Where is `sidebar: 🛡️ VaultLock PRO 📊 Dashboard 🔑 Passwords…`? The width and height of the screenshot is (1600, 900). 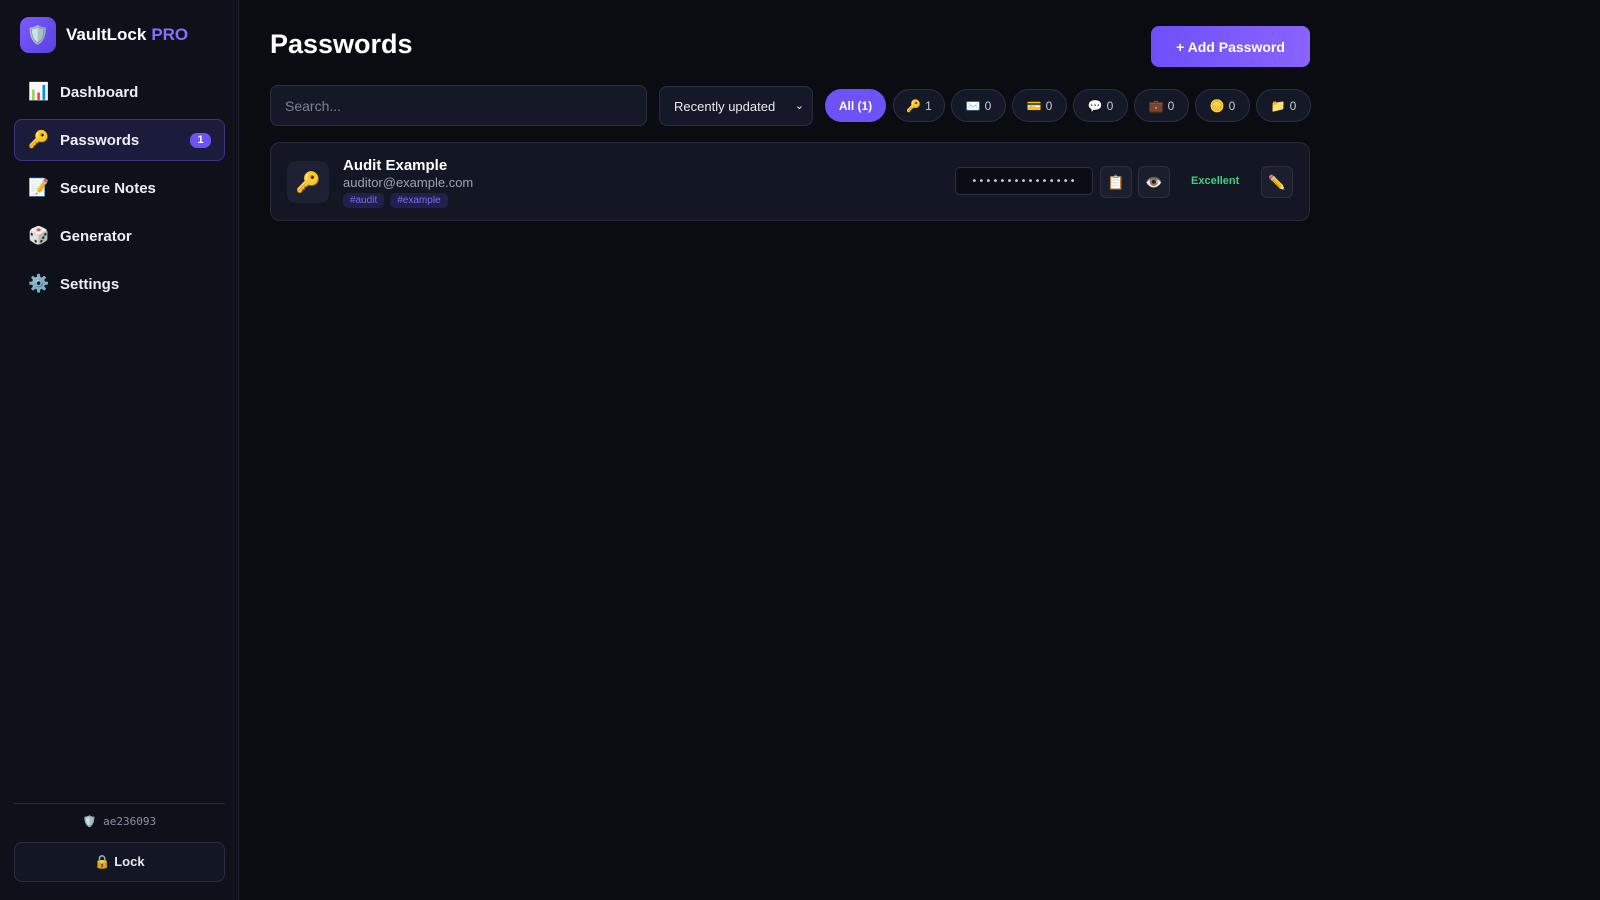
sidebar: 🛡️ VaultLock PRO 📊 Dashboard 🔑 Passwords… is located at coordinates (119, 450).